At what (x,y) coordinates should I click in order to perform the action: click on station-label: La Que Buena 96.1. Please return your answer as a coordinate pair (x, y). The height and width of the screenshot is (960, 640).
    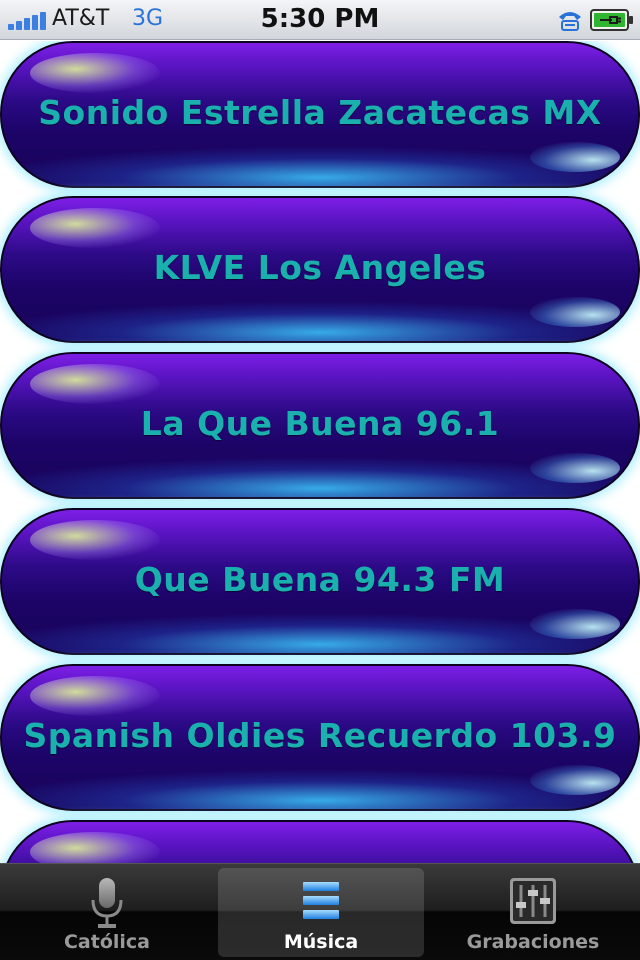
    Looking at the image, I should click on (320, 423).